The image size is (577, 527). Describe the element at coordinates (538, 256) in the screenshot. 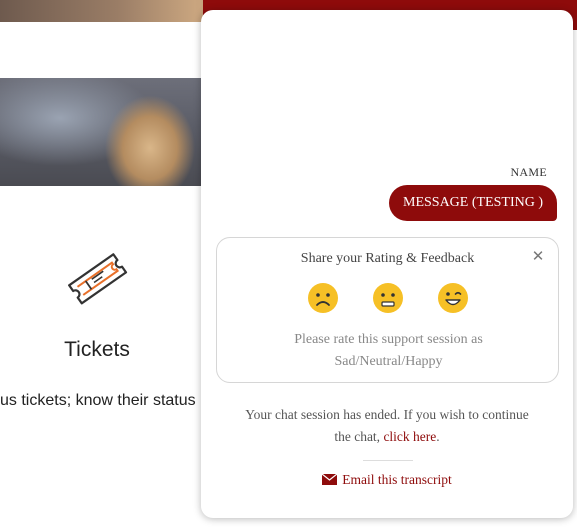

I see `close-icon: ✕` at that location.